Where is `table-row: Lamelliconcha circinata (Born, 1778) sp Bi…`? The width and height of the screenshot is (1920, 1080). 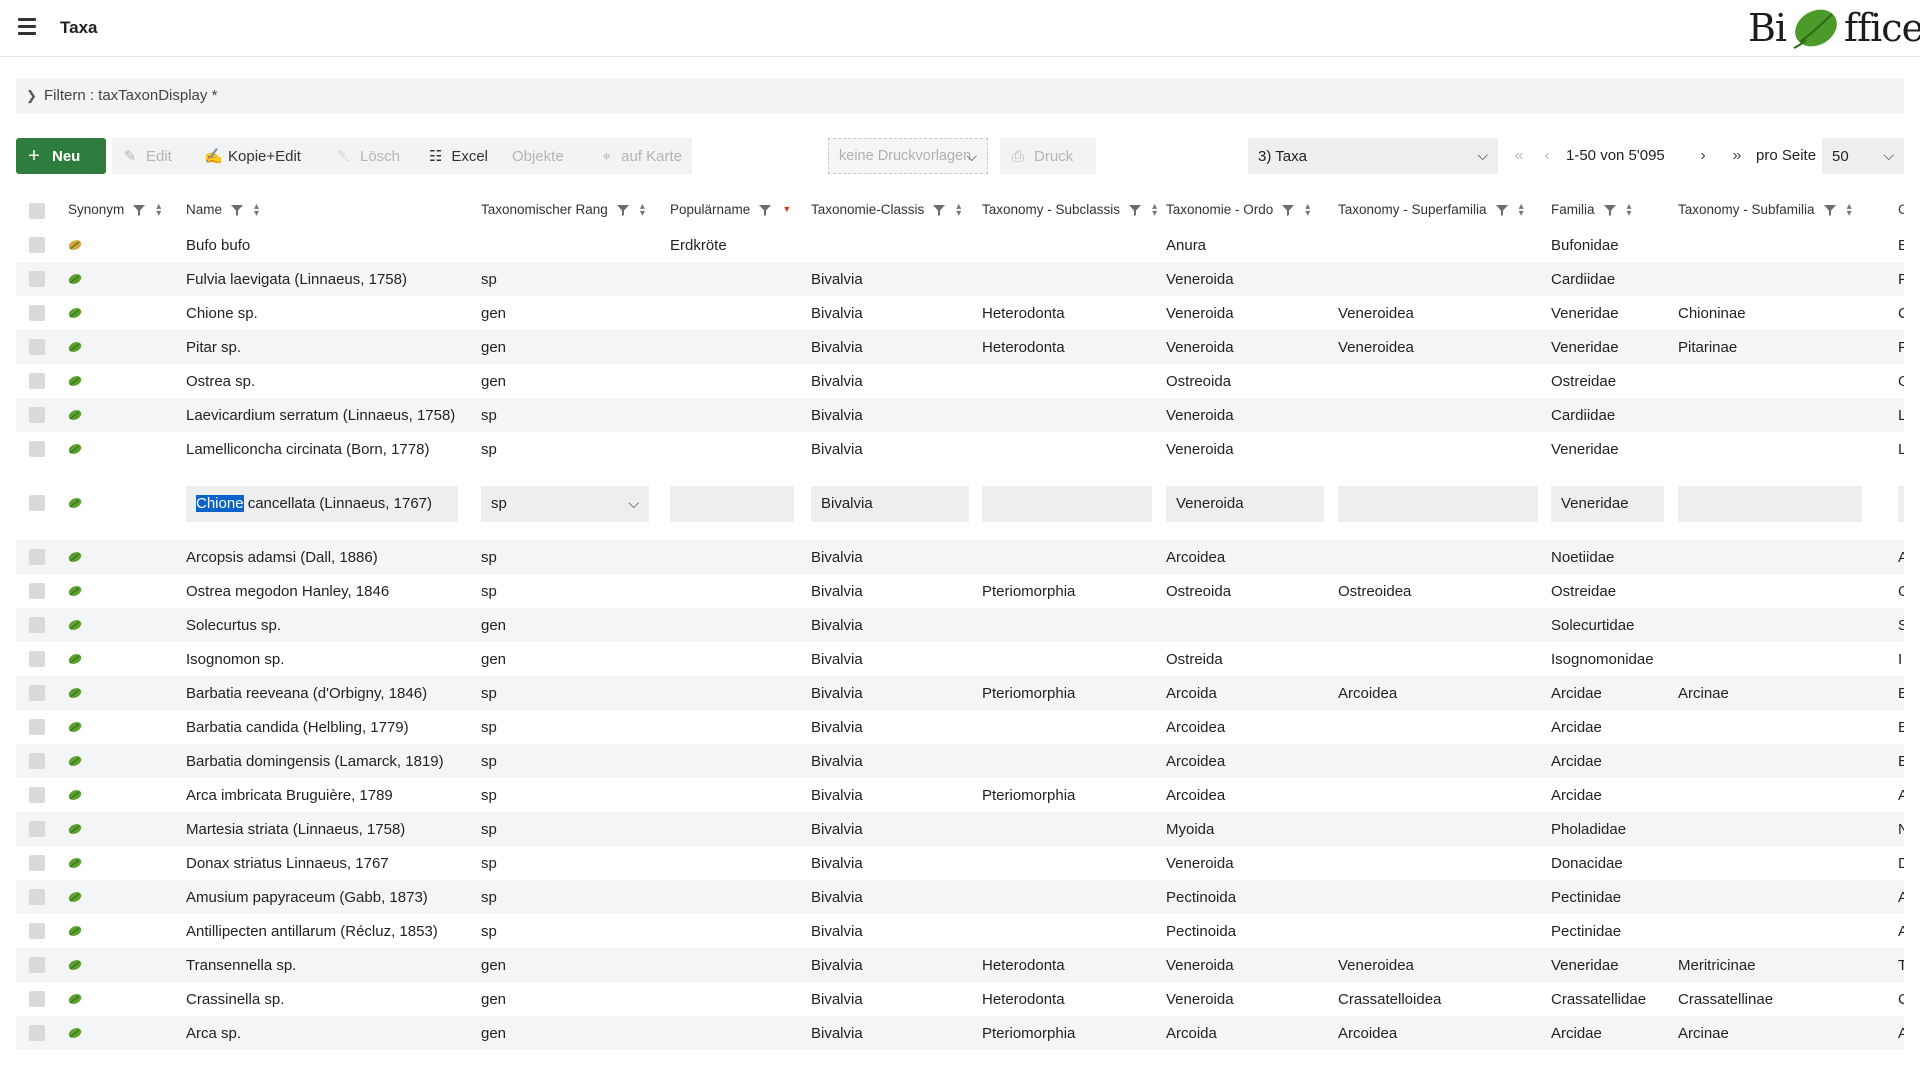 table-row: Lamelliconcha circinata (Born, 1778) sp Bi… is located at coordinates (960, 449).